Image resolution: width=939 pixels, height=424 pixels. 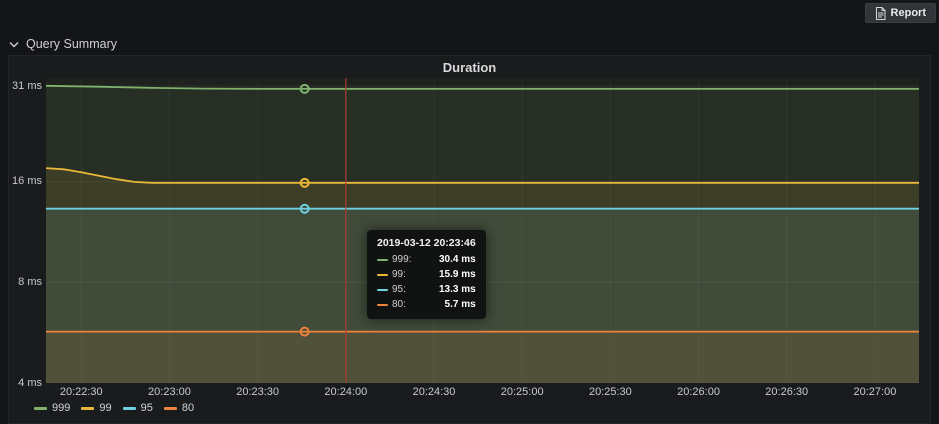 I want to click on report-button-label: Report, so click(x=908, y=13).